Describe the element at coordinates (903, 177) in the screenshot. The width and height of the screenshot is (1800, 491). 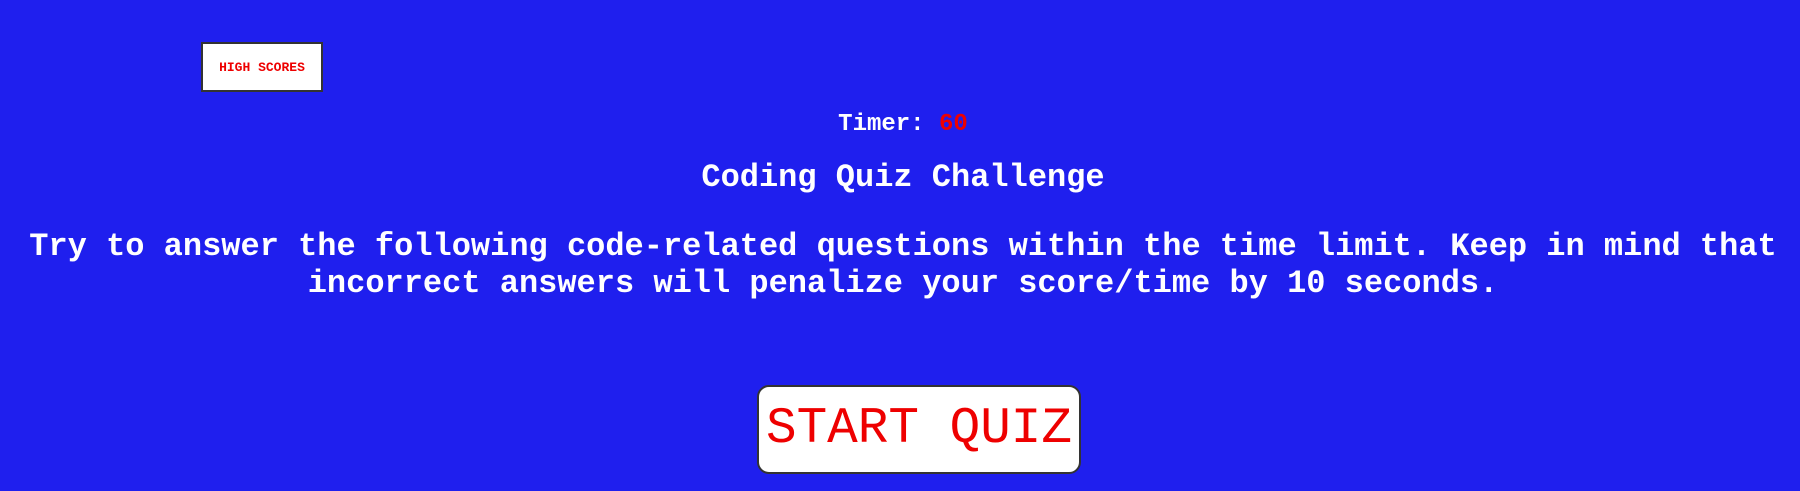
I see `page-title: Coding Quiz Challenge` at that location.